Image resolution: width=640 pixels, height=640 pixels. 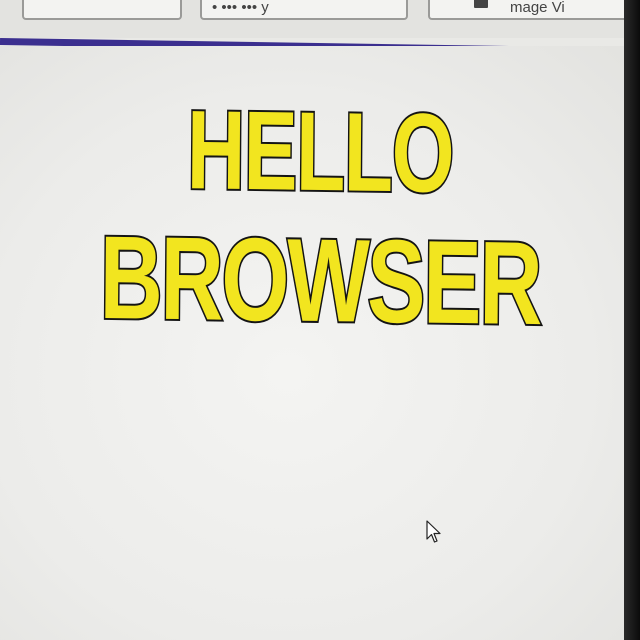 What do you see at coordinates (481, 4) in the screenshot?
I see `image-icon` at bounding box center [481, 4].